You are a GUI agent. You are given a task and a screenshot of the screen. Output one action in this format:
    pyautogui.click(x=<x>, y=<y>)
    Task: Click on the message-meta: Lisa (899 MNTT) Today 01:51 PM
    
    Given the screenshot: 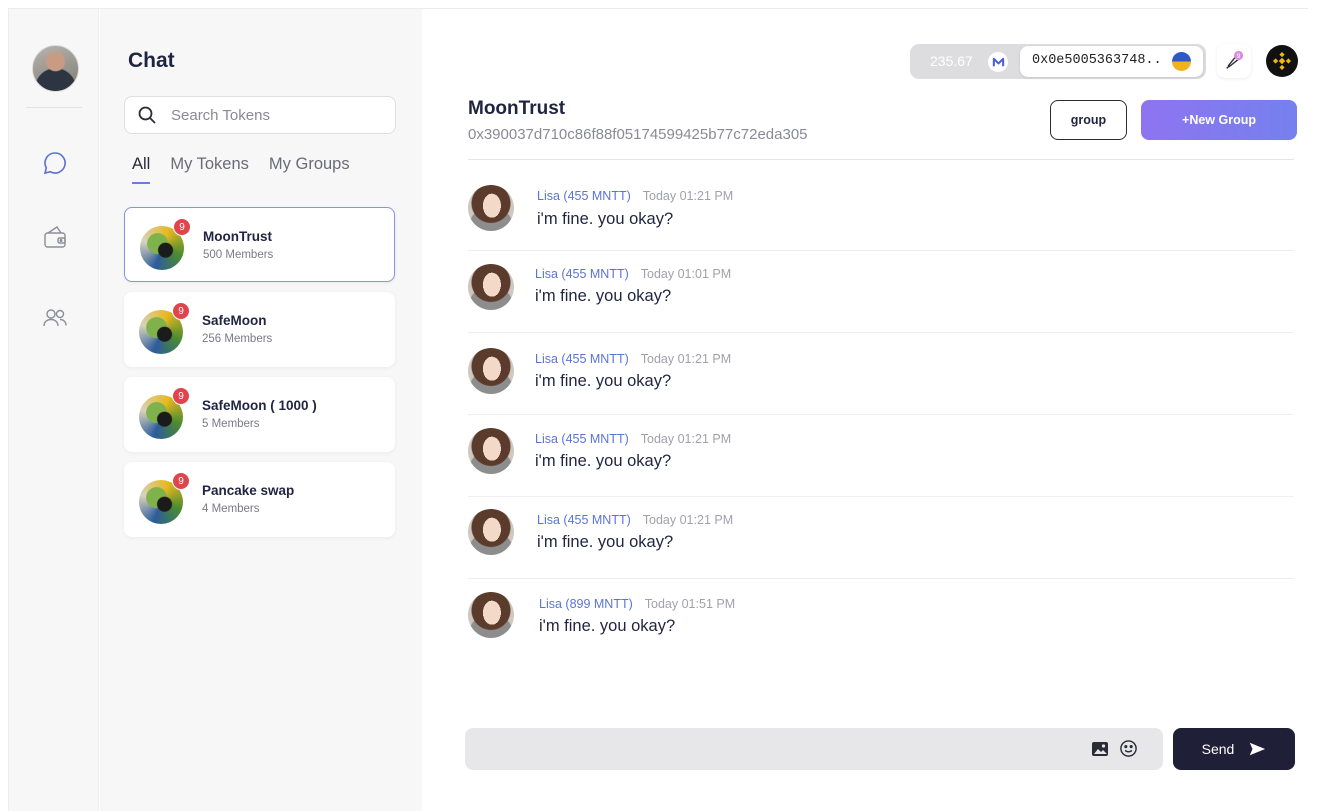 What is the action you would take?
    pyautogui.click(x=637, y=604)
    